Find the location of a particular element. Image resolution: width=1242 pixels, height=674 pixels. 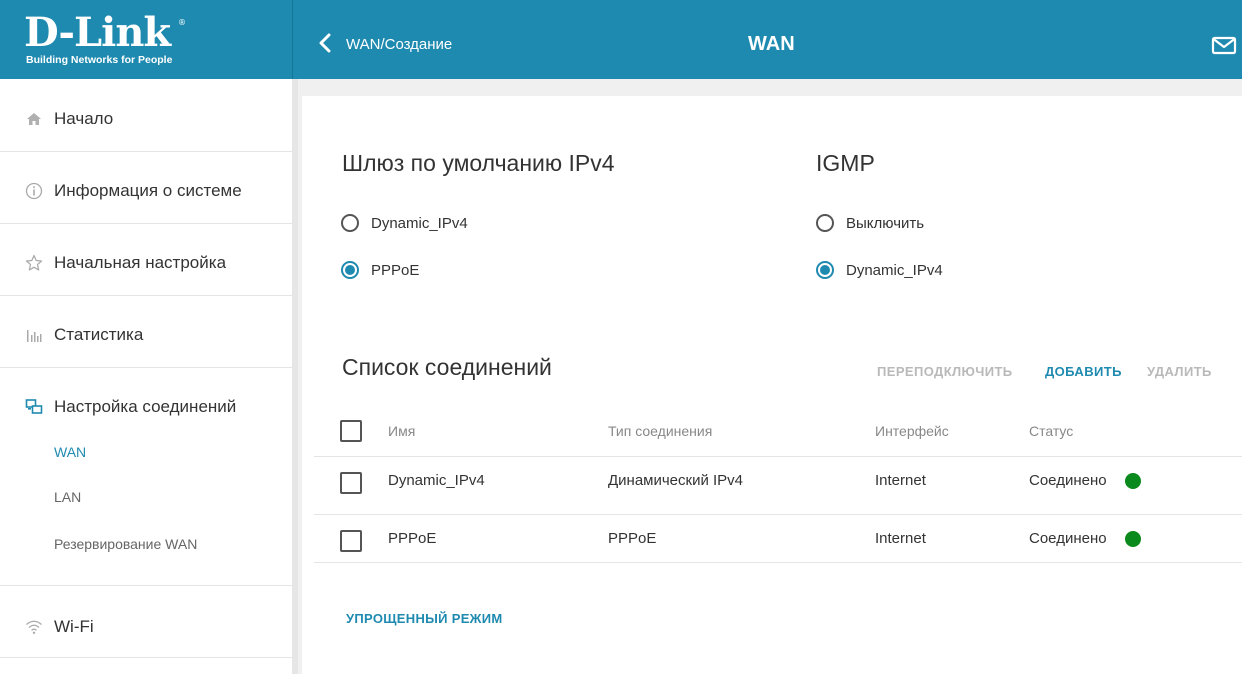

logo: D-Link ® Building Networks for People is located at coordinates (146, 39).